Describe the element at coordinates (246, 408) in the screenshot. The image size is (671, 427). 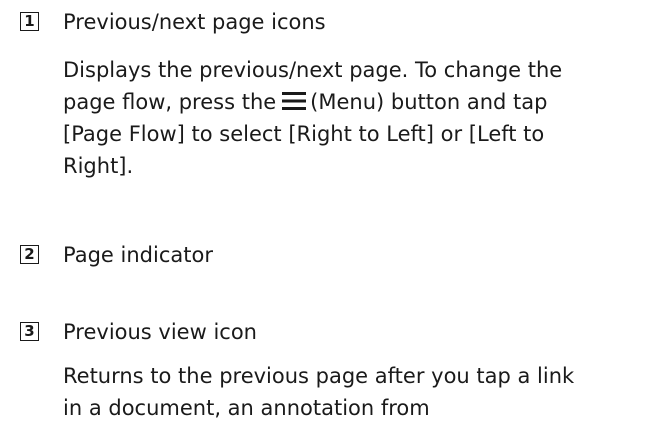
I see `description-line: in a document, an annotation from` at that location.